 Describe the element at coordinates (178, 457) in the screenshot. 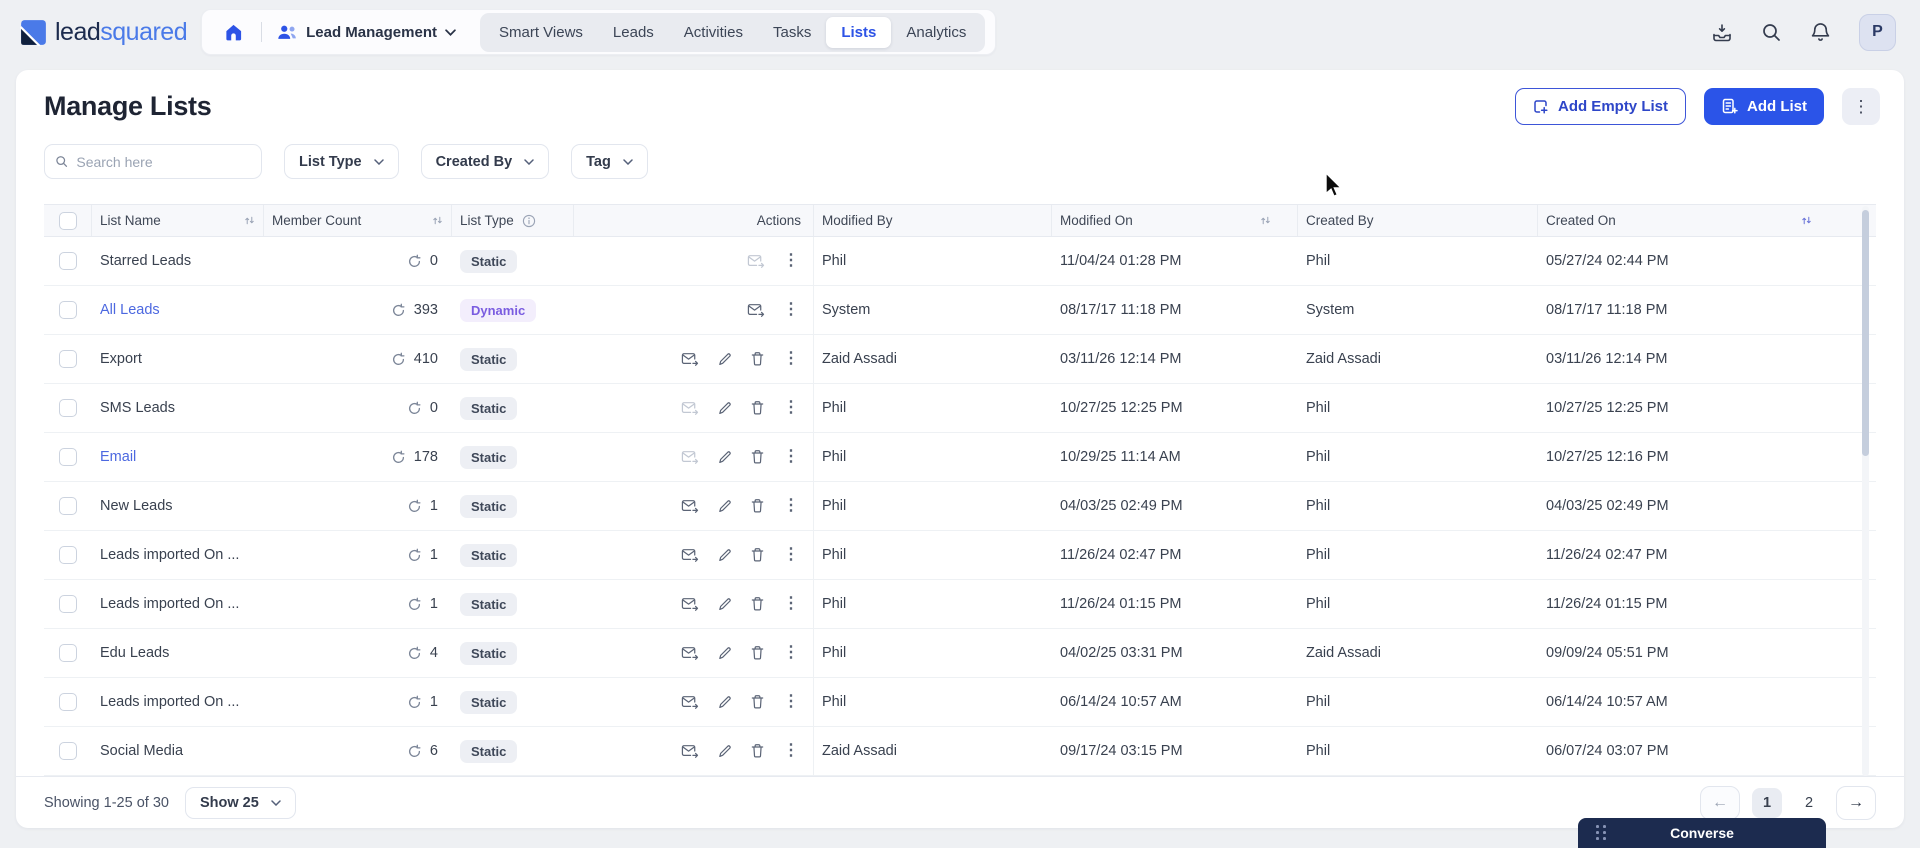

I see `list-name: Email` at that location.